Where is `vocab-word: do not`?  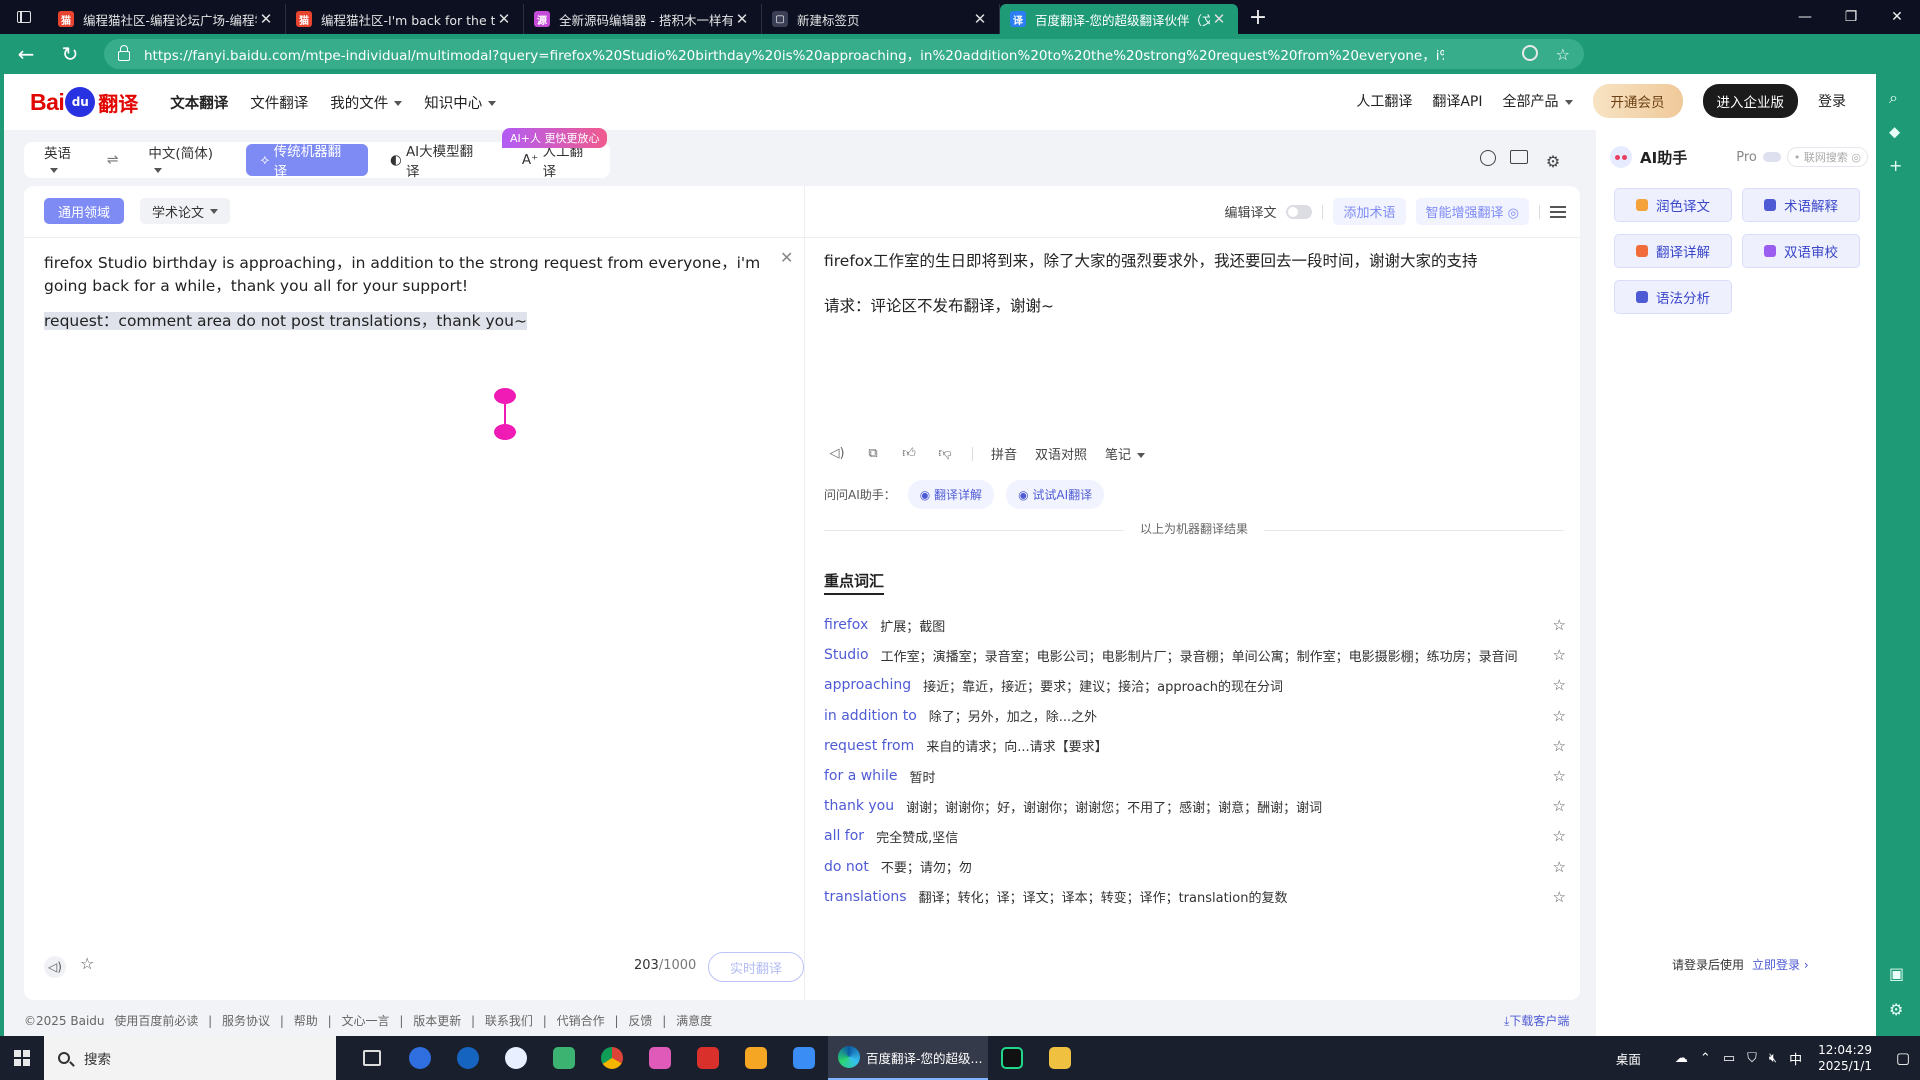
vocab-word: do not is located at coordinates (846, 867).